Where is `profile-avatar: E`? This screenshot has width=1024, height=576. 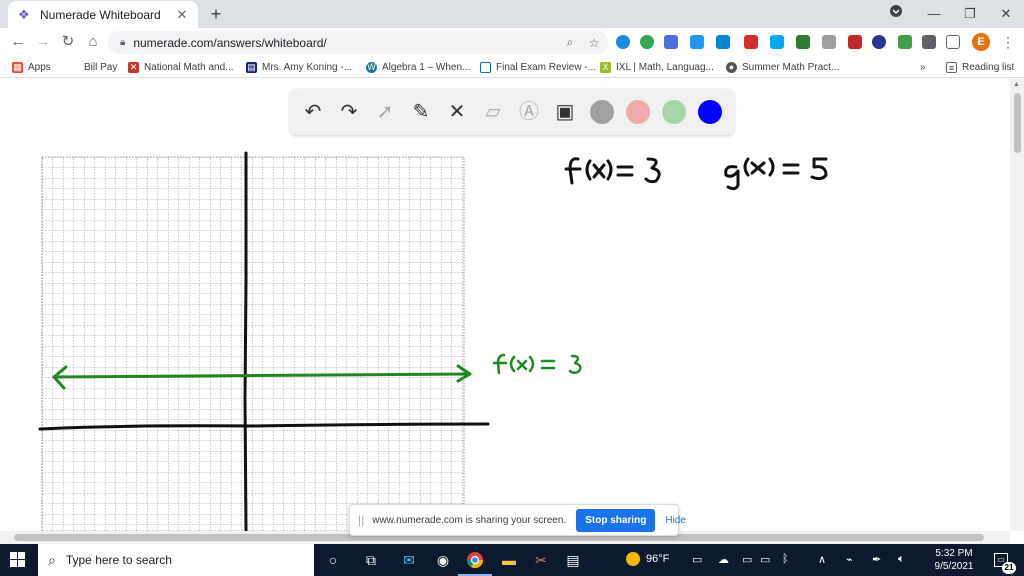
profile-avatar: E is located at coordinates (981, 42).